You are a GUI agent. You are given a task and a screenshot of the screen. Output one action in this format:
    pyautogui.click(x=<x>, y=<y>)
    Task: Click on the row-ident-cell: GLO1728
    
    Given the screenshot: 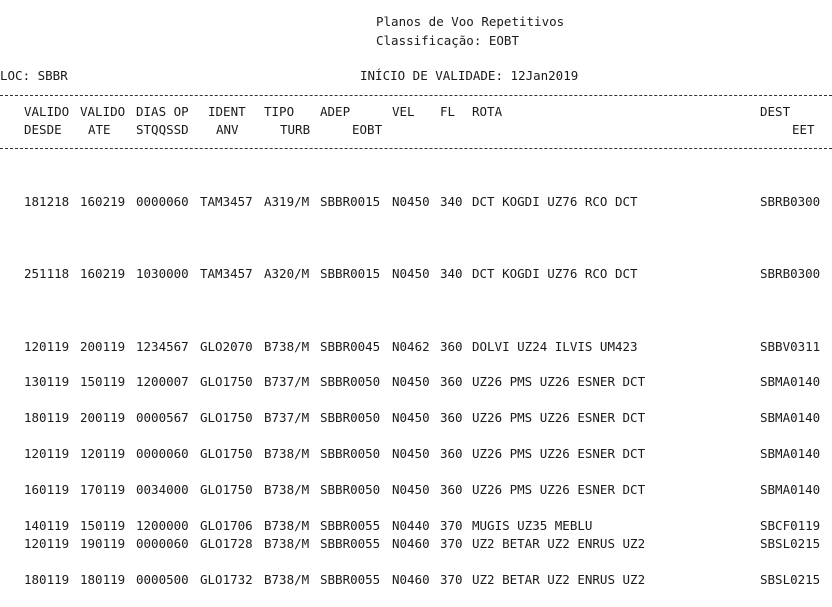 What is the action you would take?
    pyautogui.click(x=226, y=543)
    